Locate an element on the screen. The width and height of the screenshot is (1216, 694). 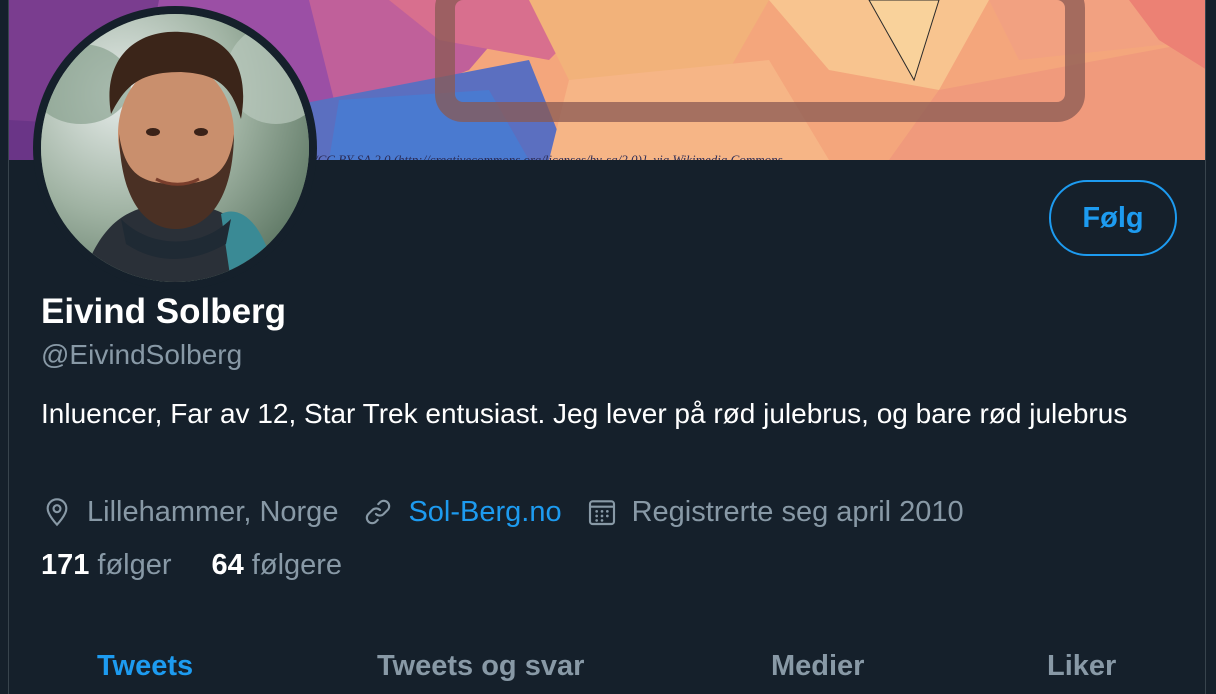
tab-tweets-and-replies: Tweets og svar is located at coordinates (480, 666).